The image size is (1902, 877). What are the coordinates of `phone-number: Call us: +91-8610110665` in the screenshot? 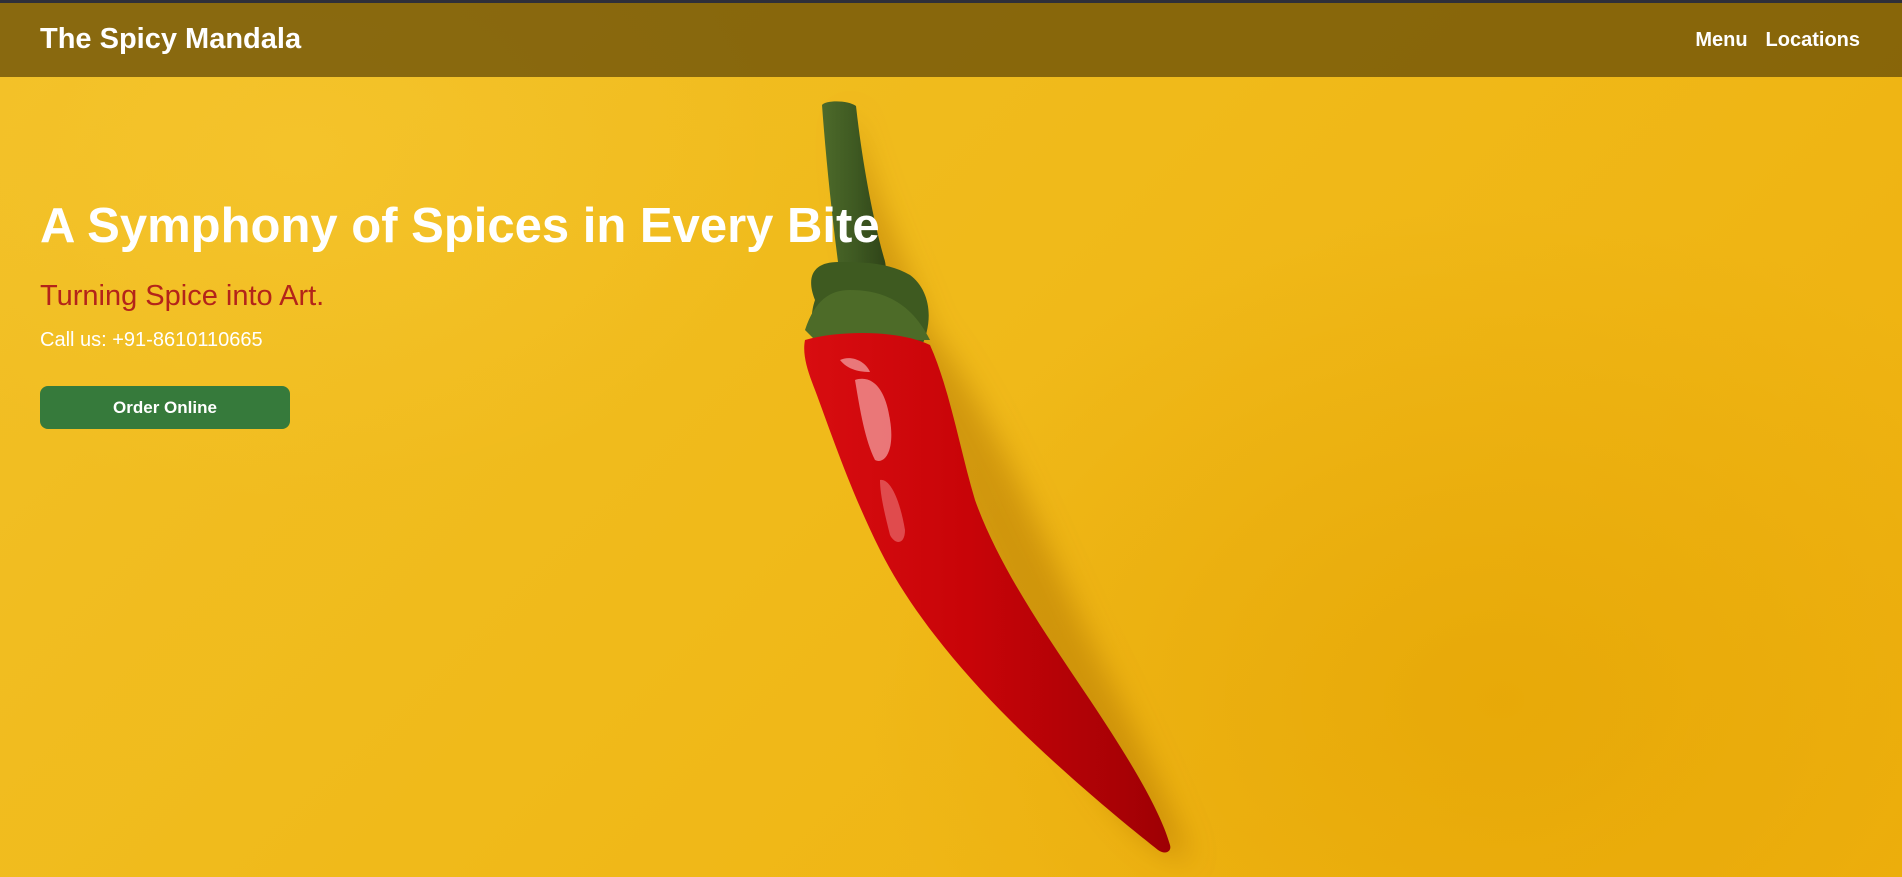 It's located at (151, 340).